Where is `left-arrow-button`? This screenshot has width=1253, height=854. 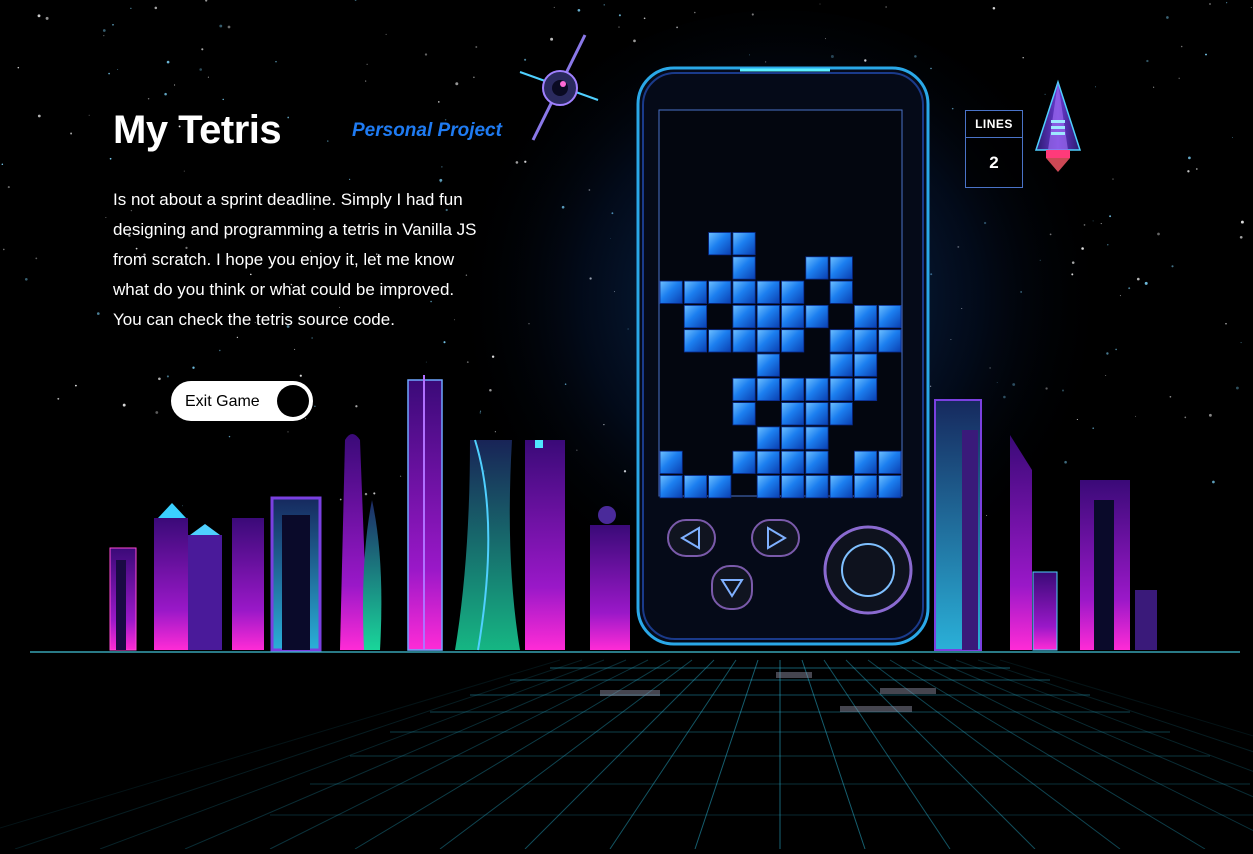 left-arrow-button is located at coordinates (691, 538).